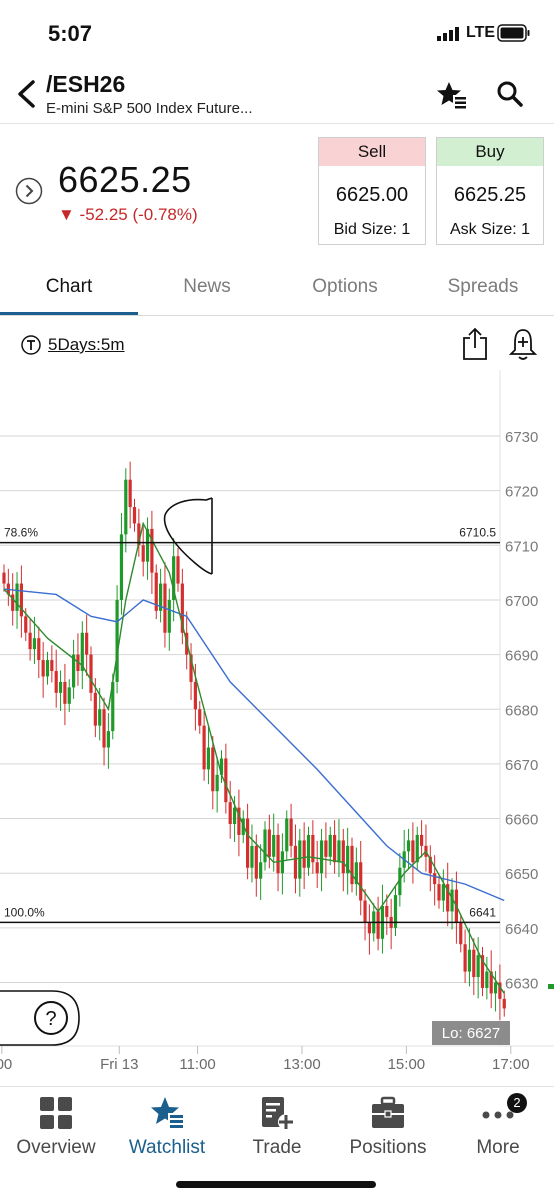  I want to click on x-axis-labels: :00 Fri 13 11:00 13:00 15:00 17:00, so click(265, 1059).